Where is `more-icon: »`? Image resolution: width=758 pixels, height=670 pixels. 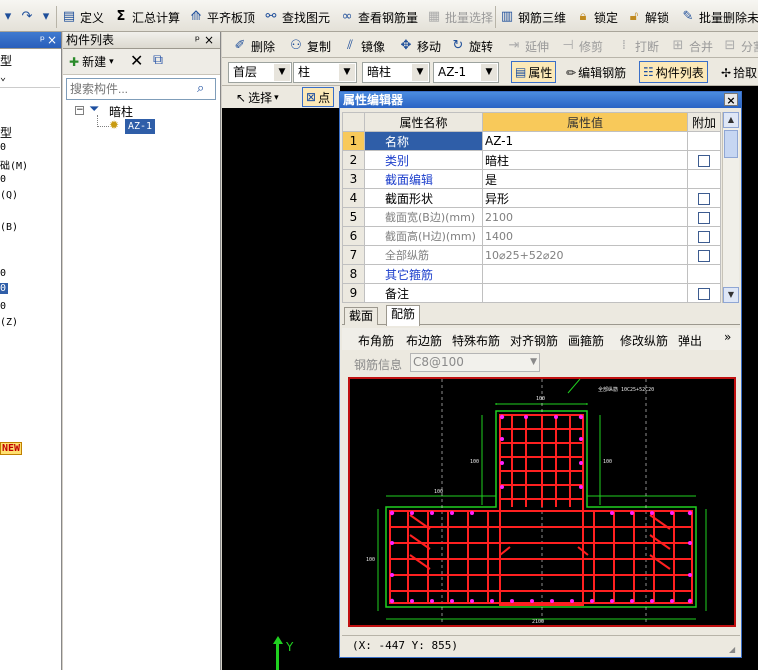 more-icon: » is located at coordinates (727, 337).